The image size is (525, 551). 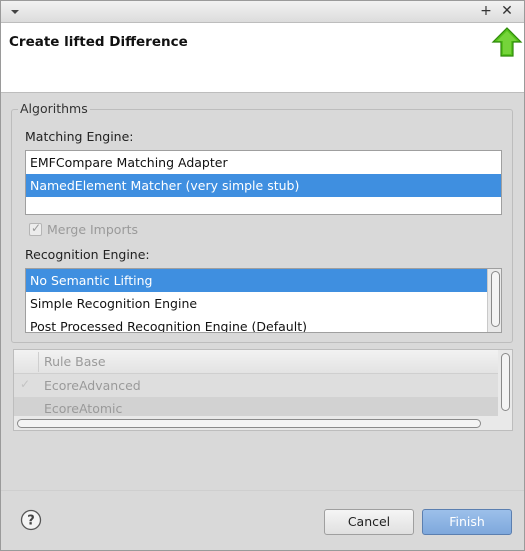 I want to click on matching-engine-item-selected: NamedElement Matcher (very simple stub), so click(x=263, y=185).